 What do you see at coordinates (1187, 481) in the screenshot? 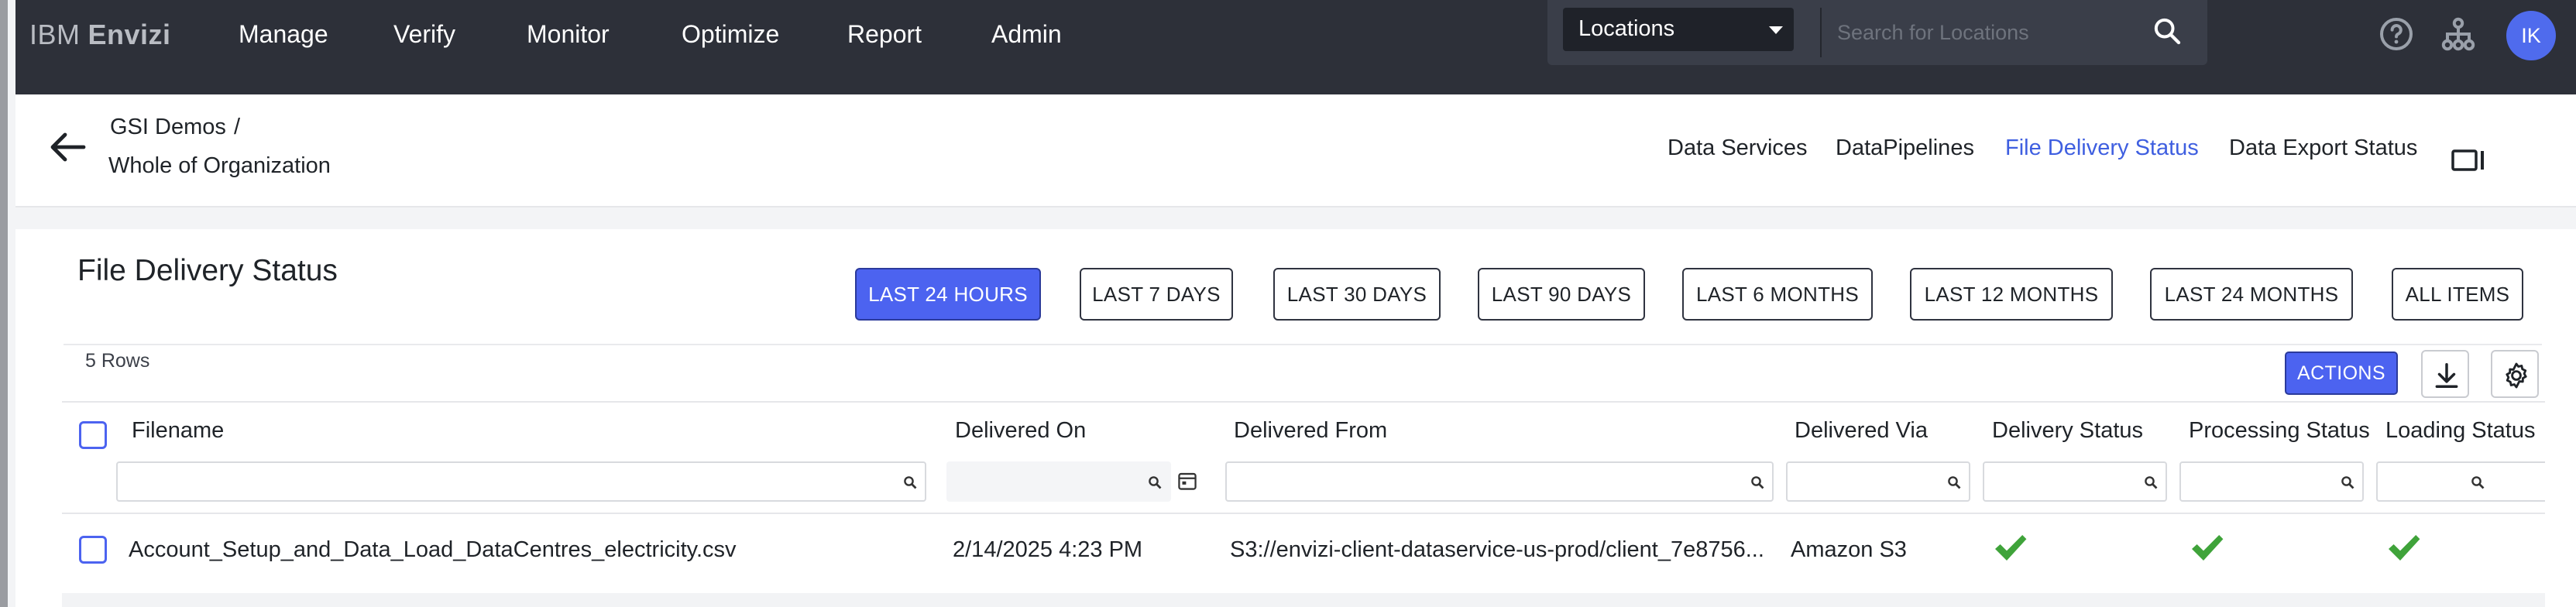
I see `calendar-icon` at bounding box center [1187, 481].